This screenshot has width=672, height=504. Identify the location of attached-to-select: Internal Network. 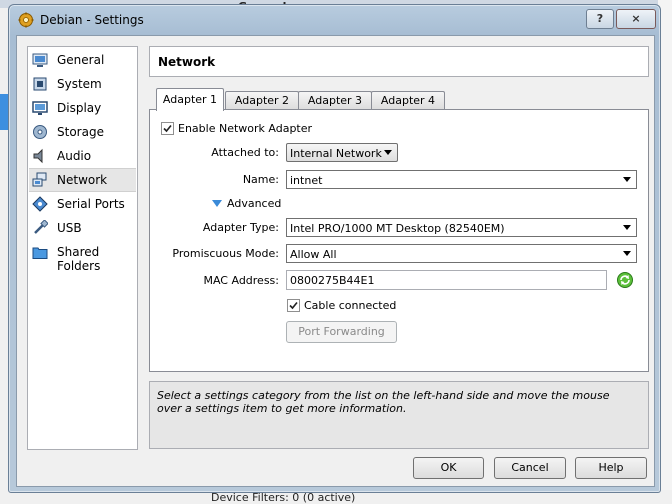
(342, 152).